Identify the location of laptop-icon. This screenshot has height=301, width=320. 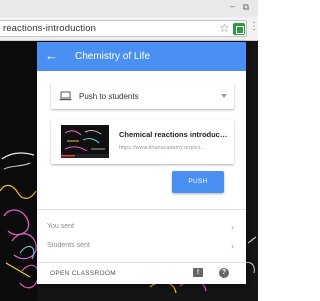
(65, 96).